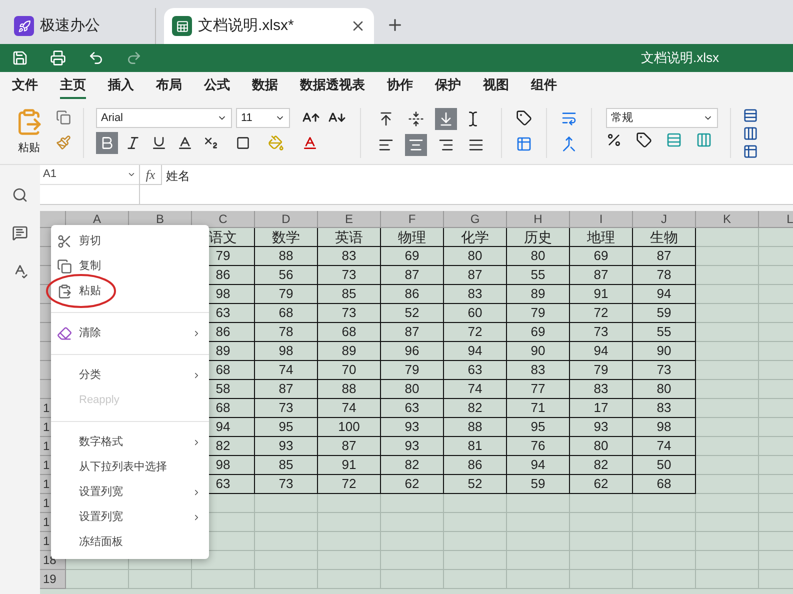 The height and width of the screenshot is (594, 793). Describe the element at coordinates (246, 26) in the screenshot. I see `tab-label: 文档说明.xlsx*` at that location.